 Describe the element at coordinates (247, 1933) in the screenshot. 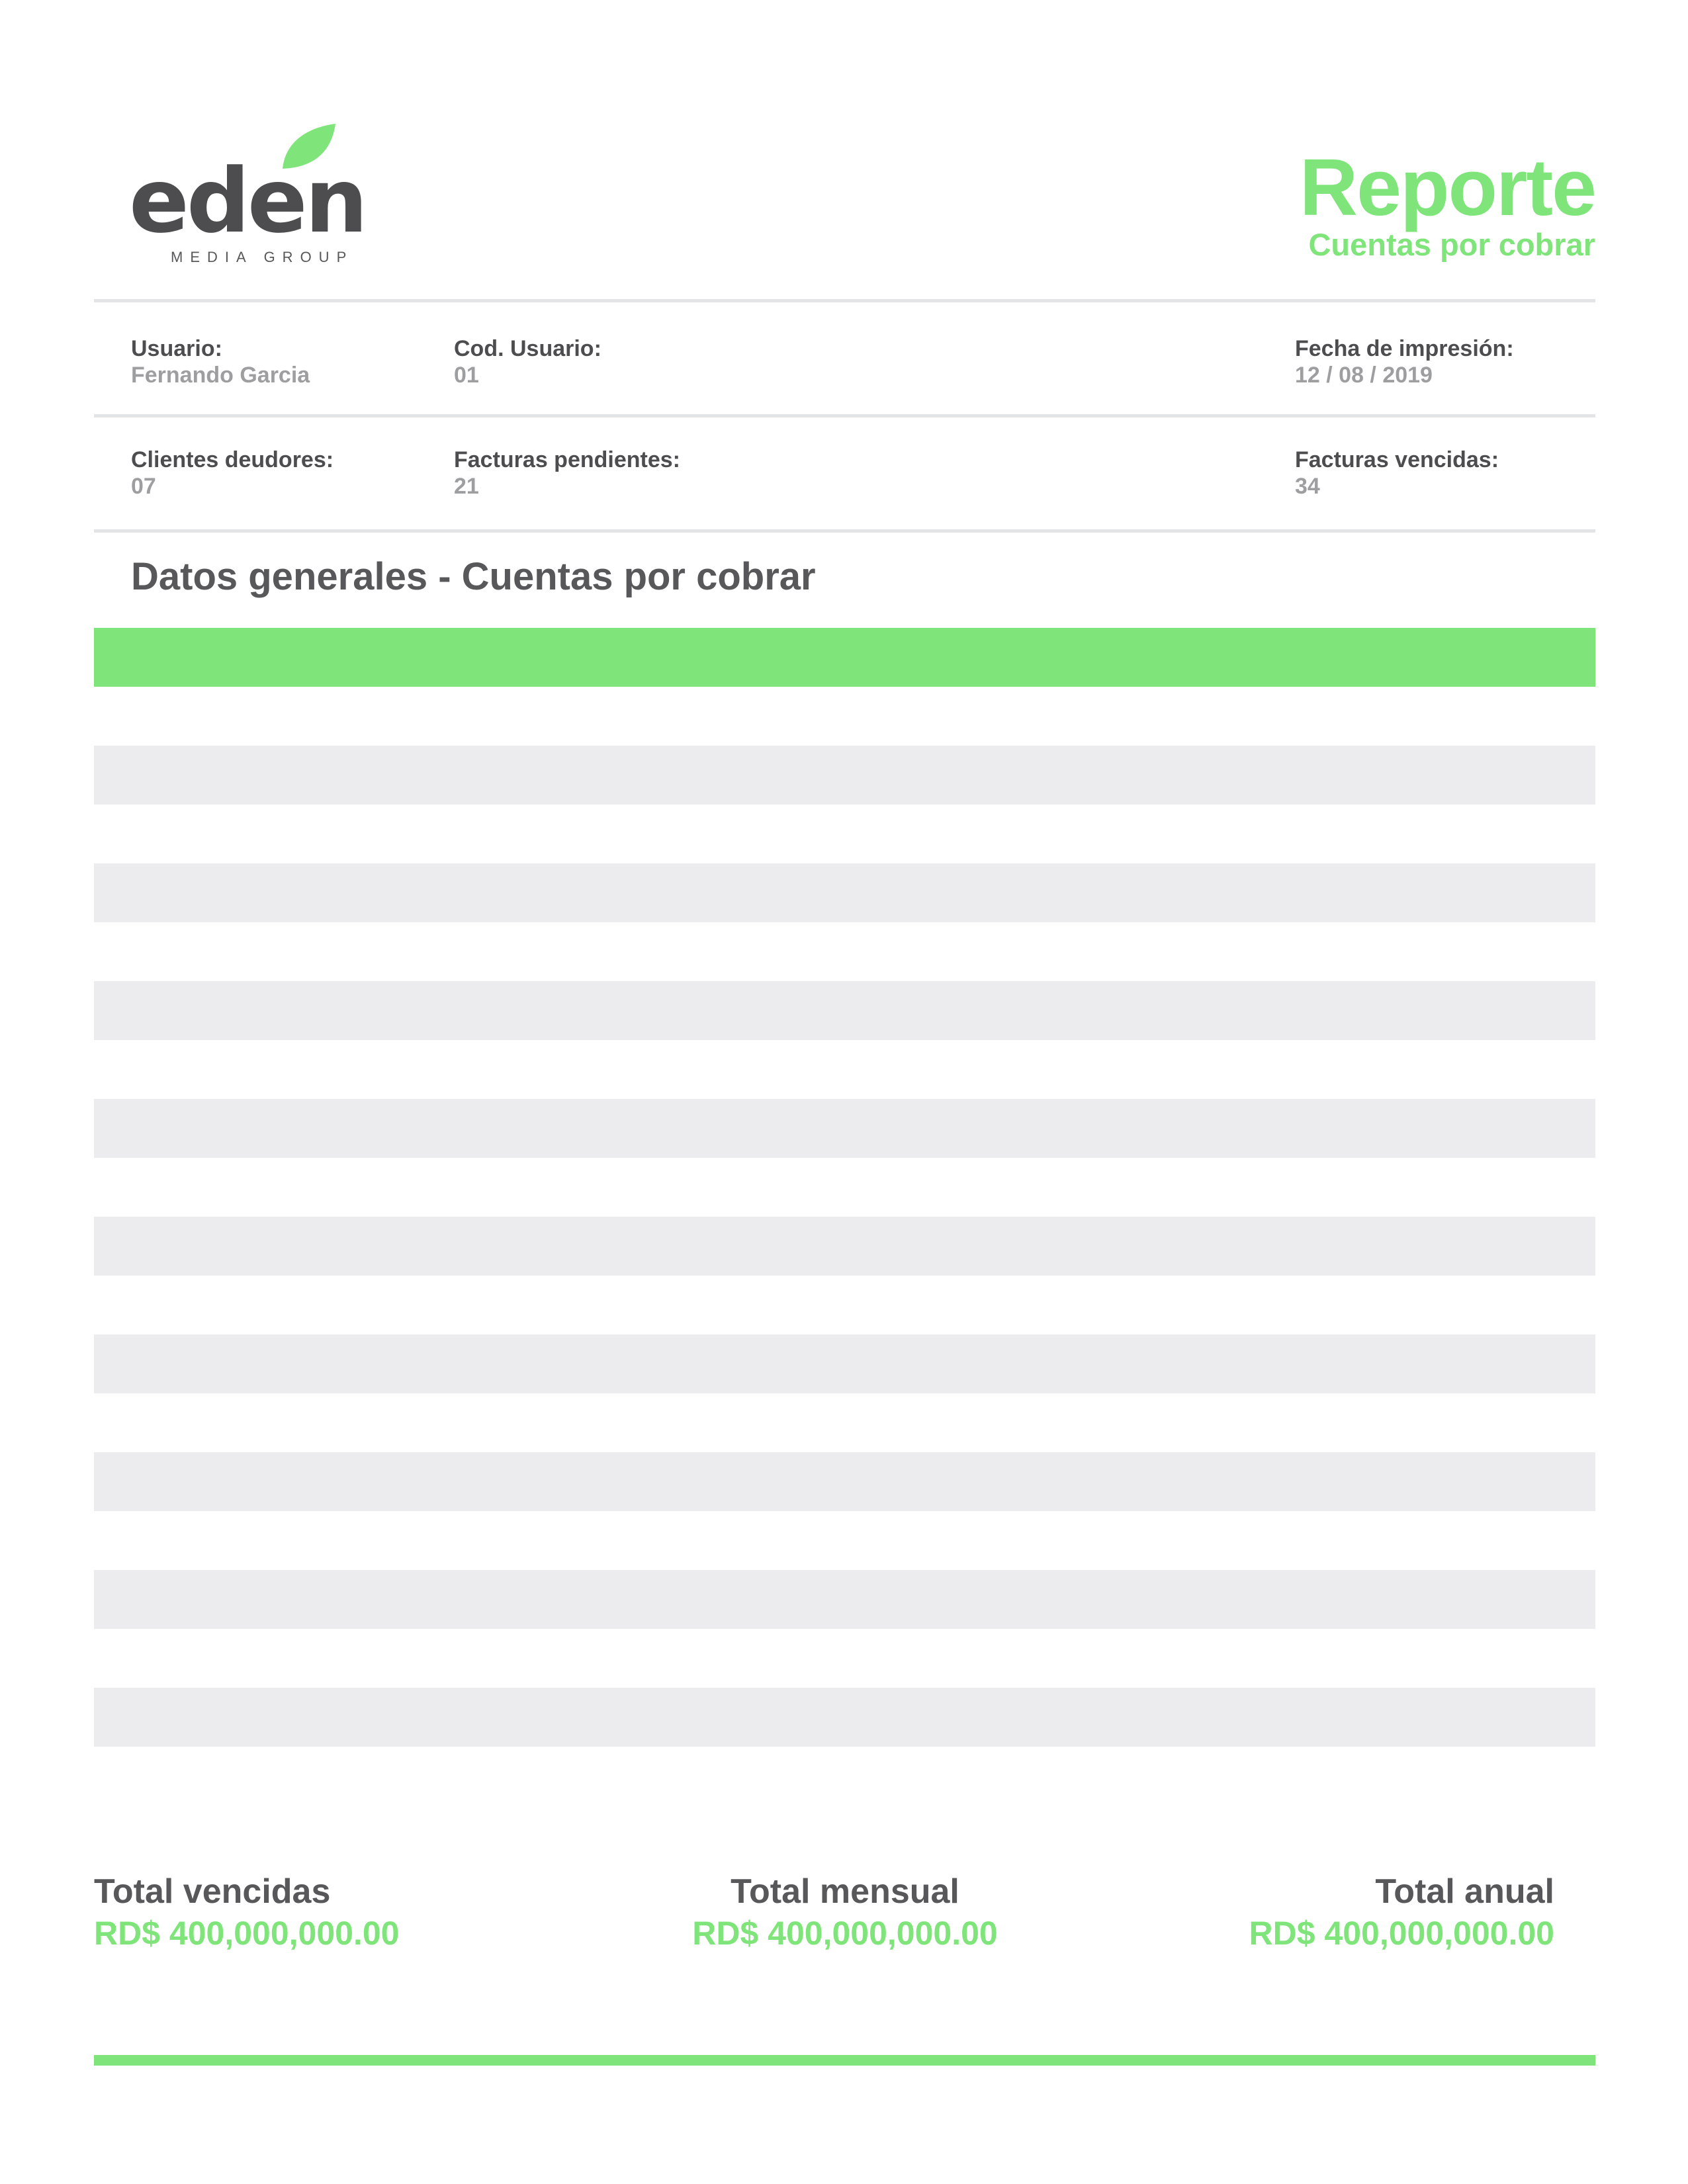

I see `total-vencidas-value: RD$ 400,000,000.00` at that location.